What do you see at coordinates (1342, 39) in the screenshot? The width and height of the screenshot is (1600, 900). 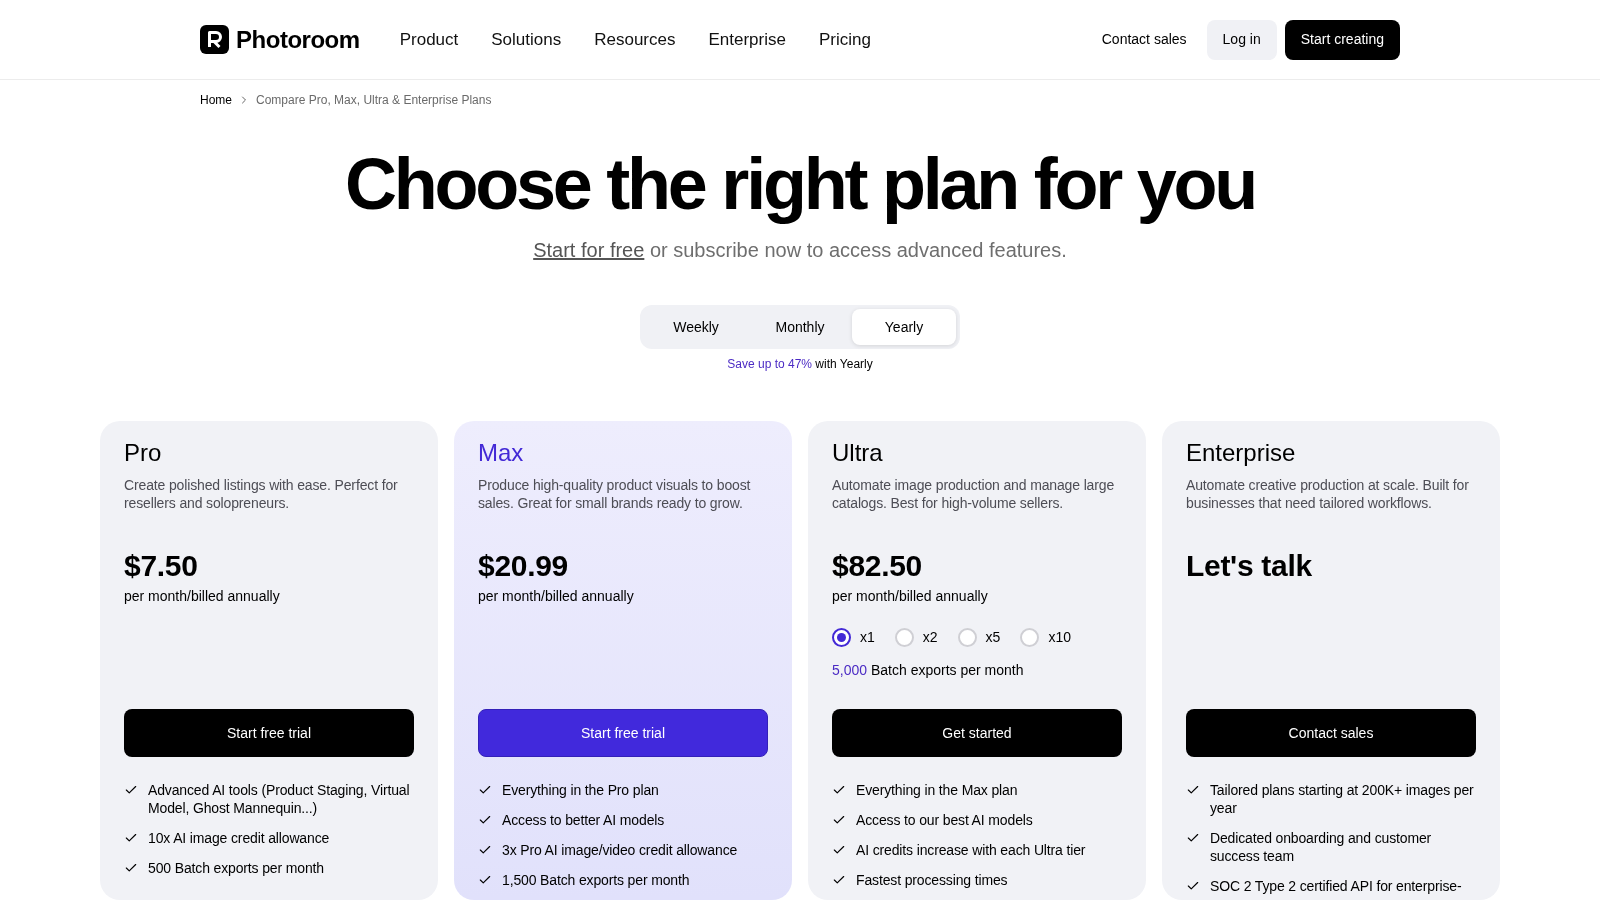 I see `primary-button: Start creating` at bounding box center [1342, 39].